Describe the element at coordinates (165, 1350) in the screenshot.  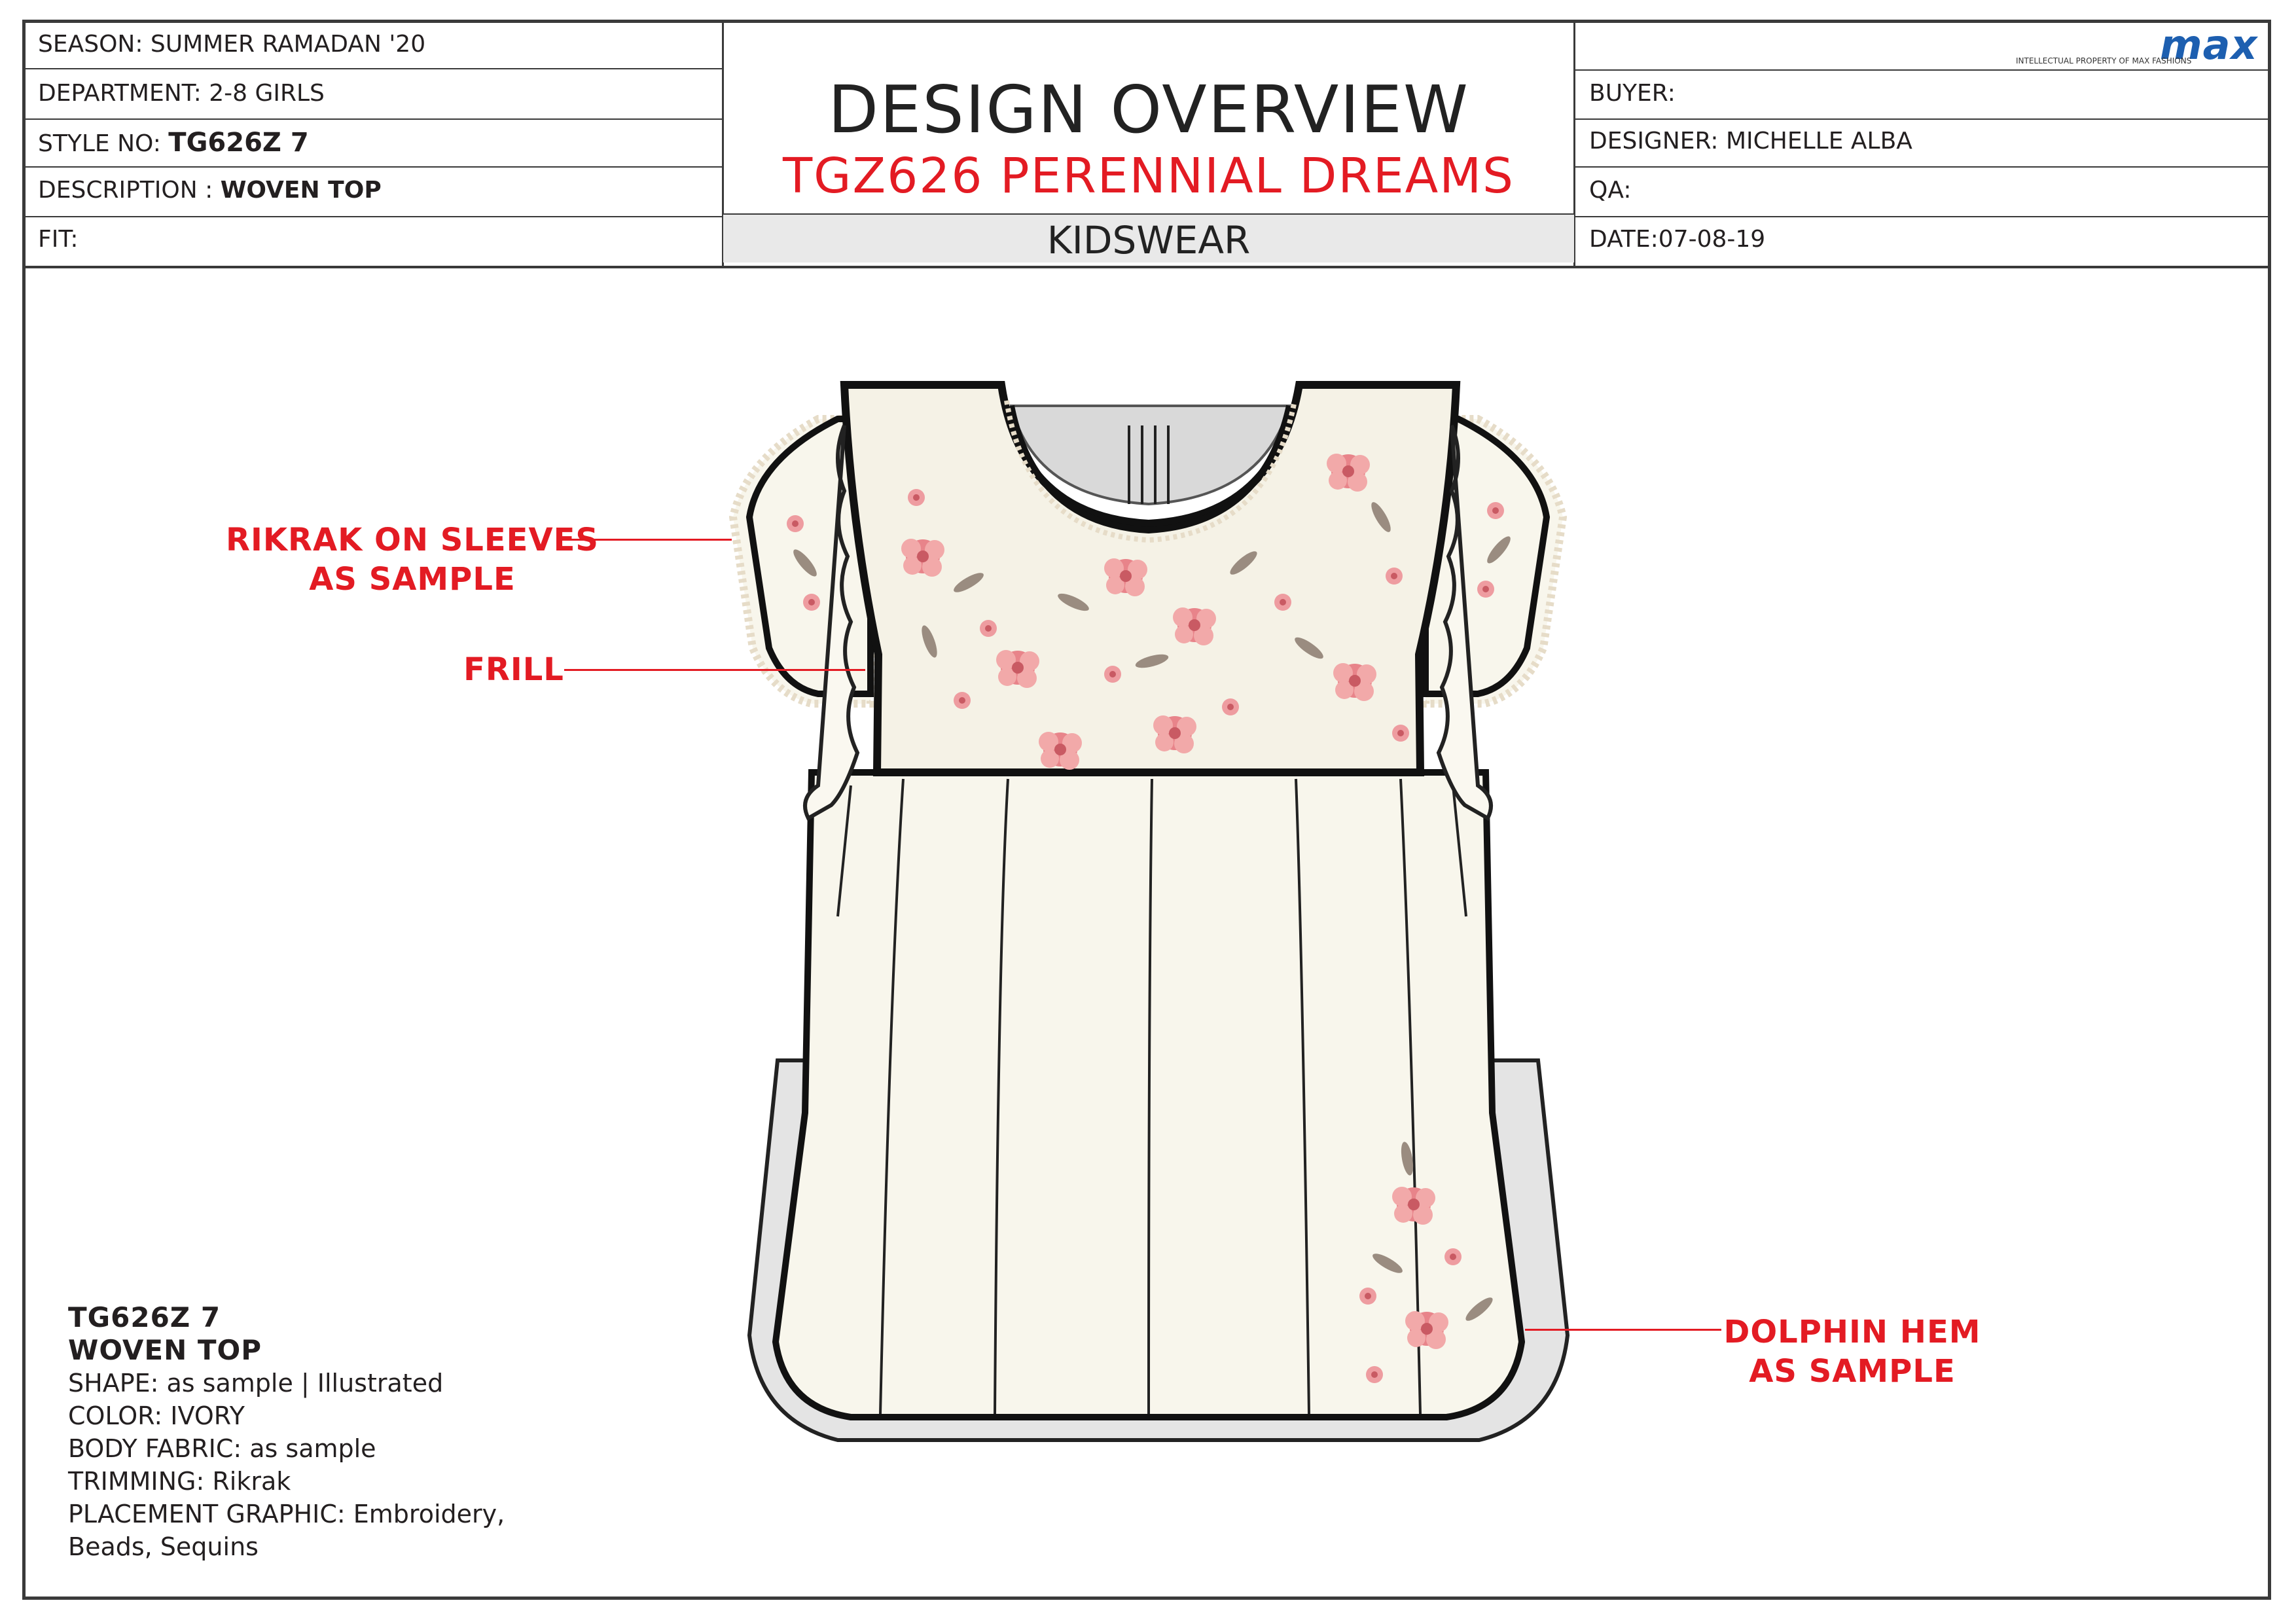
I see `spec-name: WOVEN TOP` at that location.